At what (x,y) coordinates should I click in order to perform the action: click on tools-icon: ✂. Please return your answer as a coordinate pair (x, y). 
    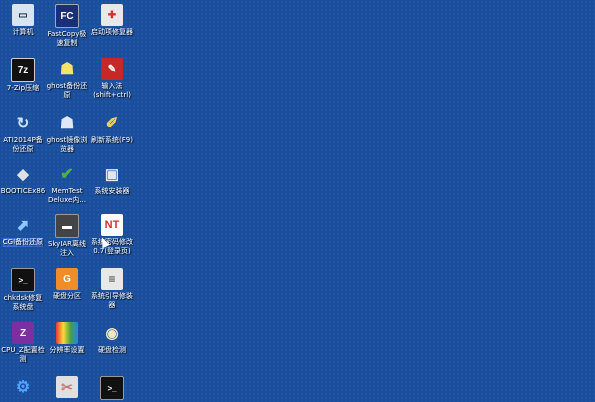
    Looking at the image, I should click on (67, 387).